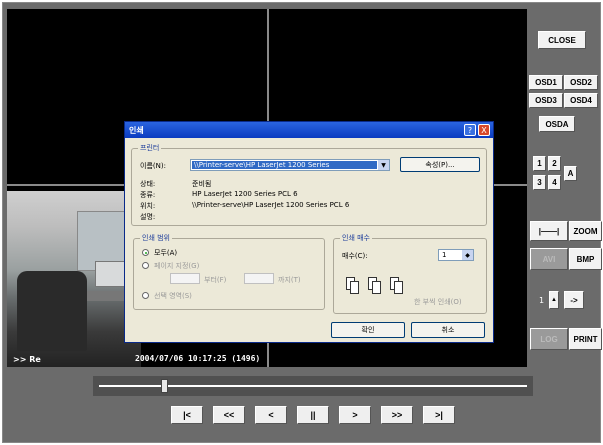  I want to click on close-button: CLOSE, so click(562, 40).